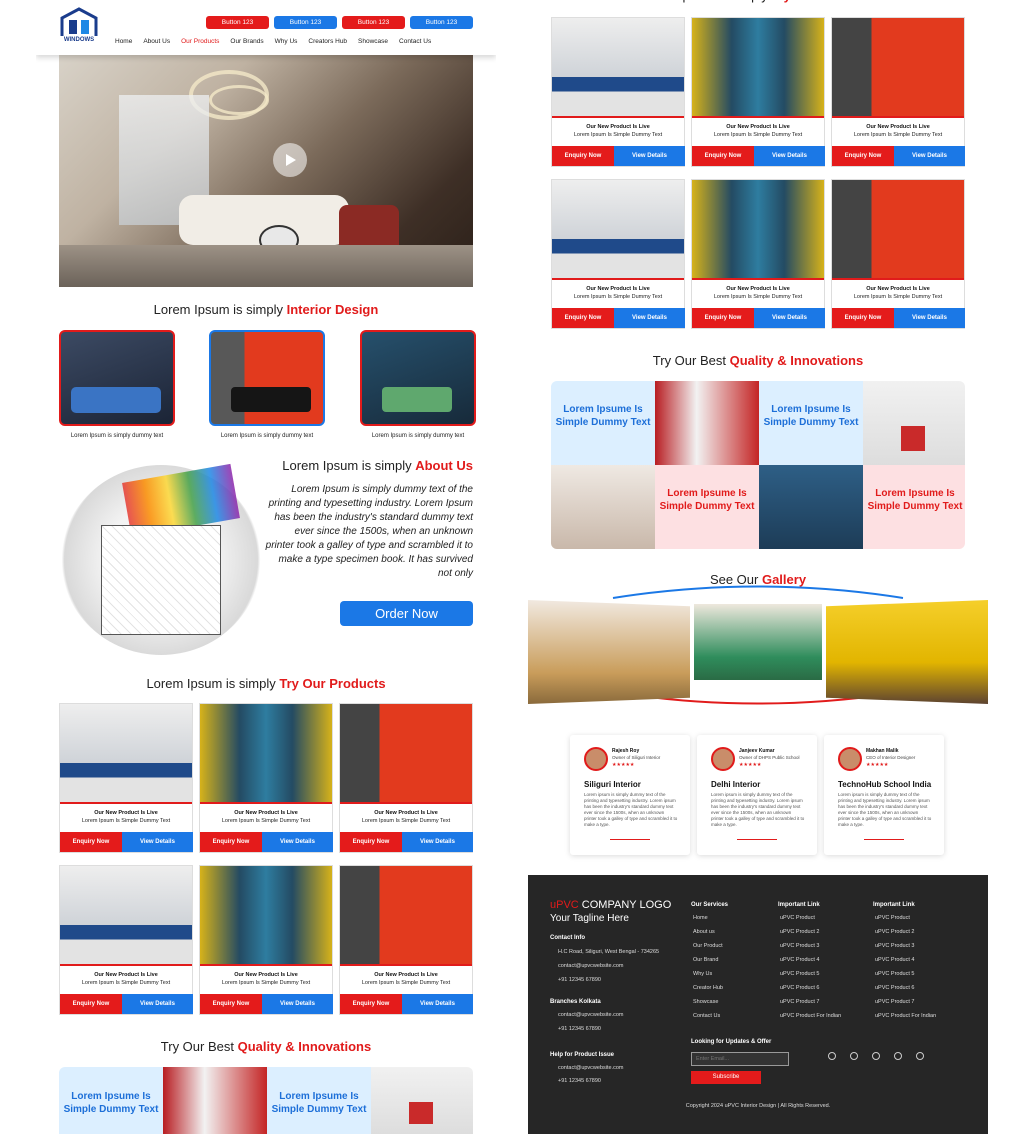 The width and height of the screenshot is (1024, 1134). What do you see at coordinates (579, 1081) in the screenshot?
I see `footer-help-phone: +91 12345 67890` at bounding box center [579, 1081].